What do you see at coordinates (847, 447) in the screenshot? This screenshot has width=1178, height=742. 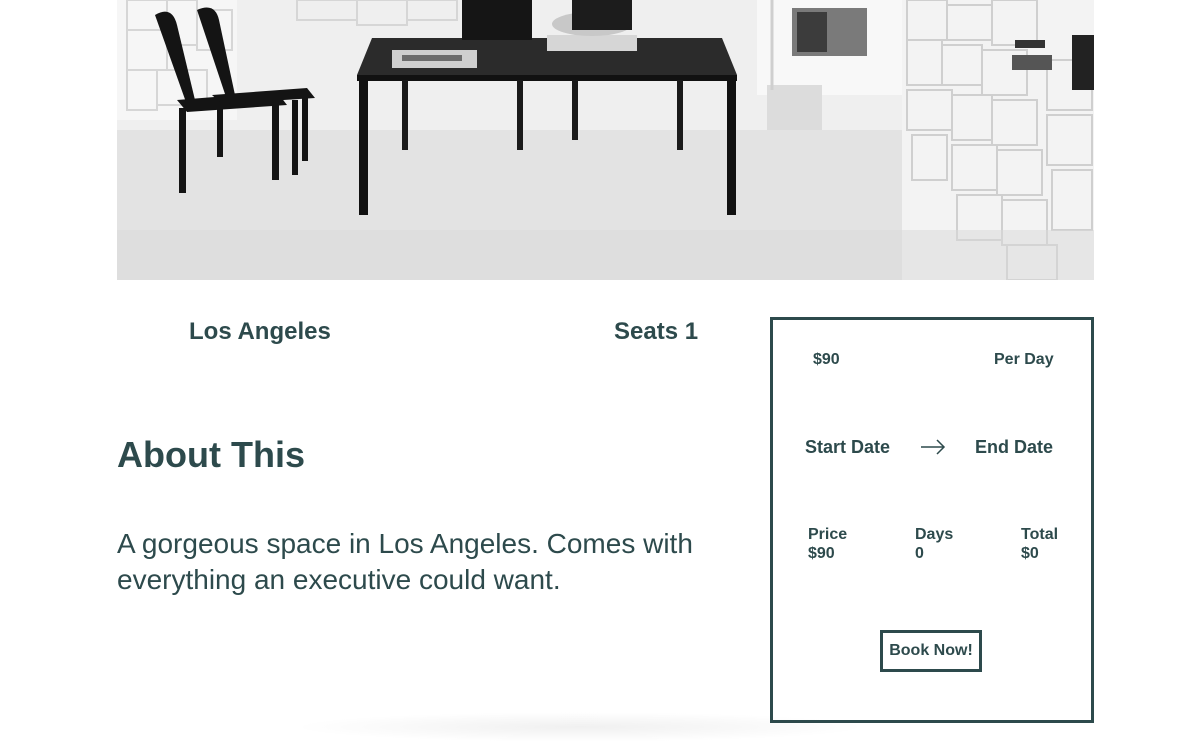 I see `start-date-picker: Start Date` at bounding box center [847, 447].